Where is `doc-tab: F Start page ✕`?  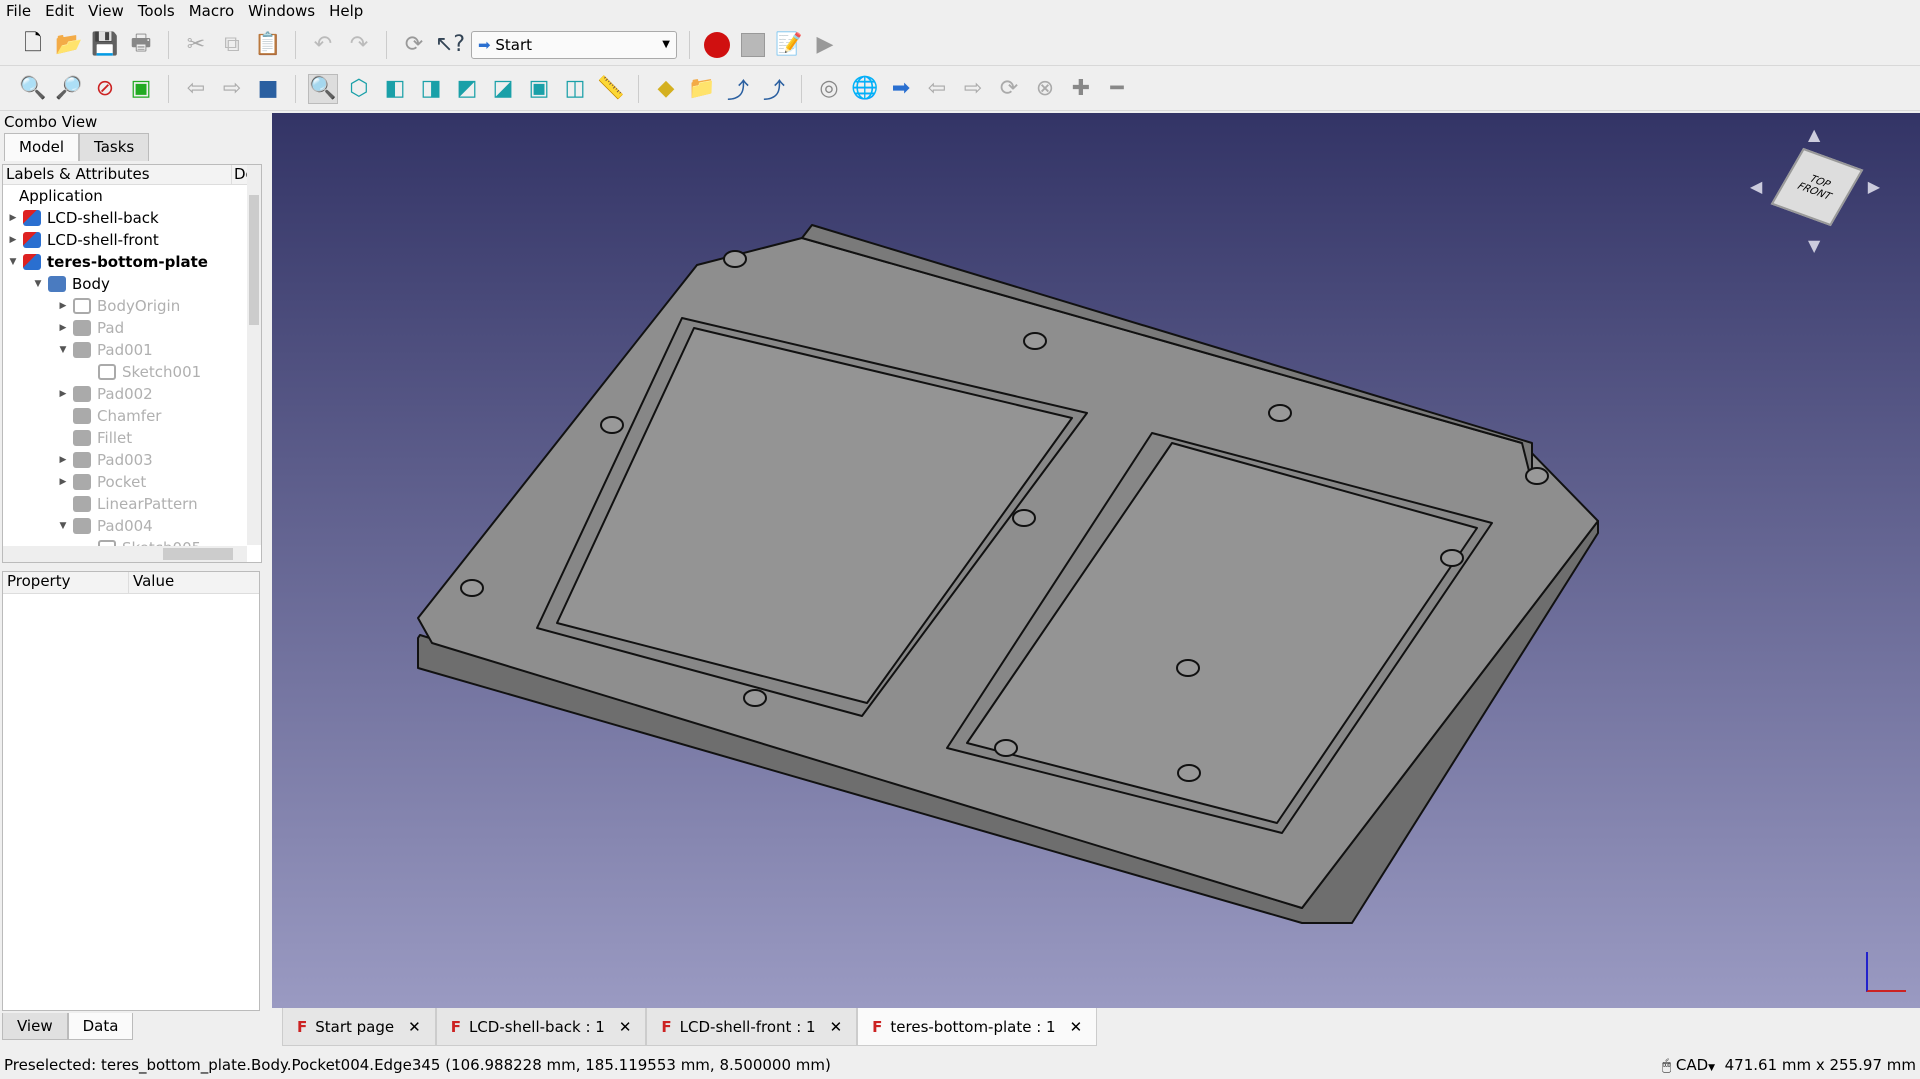
doc-tab: F Start page ✕ is located at coordinates (359, 1027).